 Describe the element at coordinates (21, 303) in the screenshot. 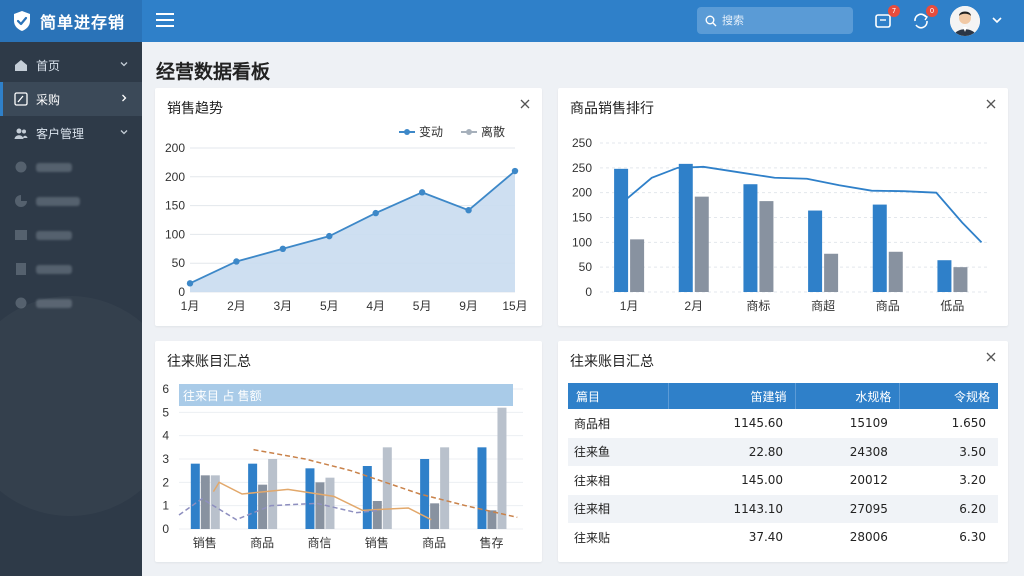

I see `settings-icon` at that location.